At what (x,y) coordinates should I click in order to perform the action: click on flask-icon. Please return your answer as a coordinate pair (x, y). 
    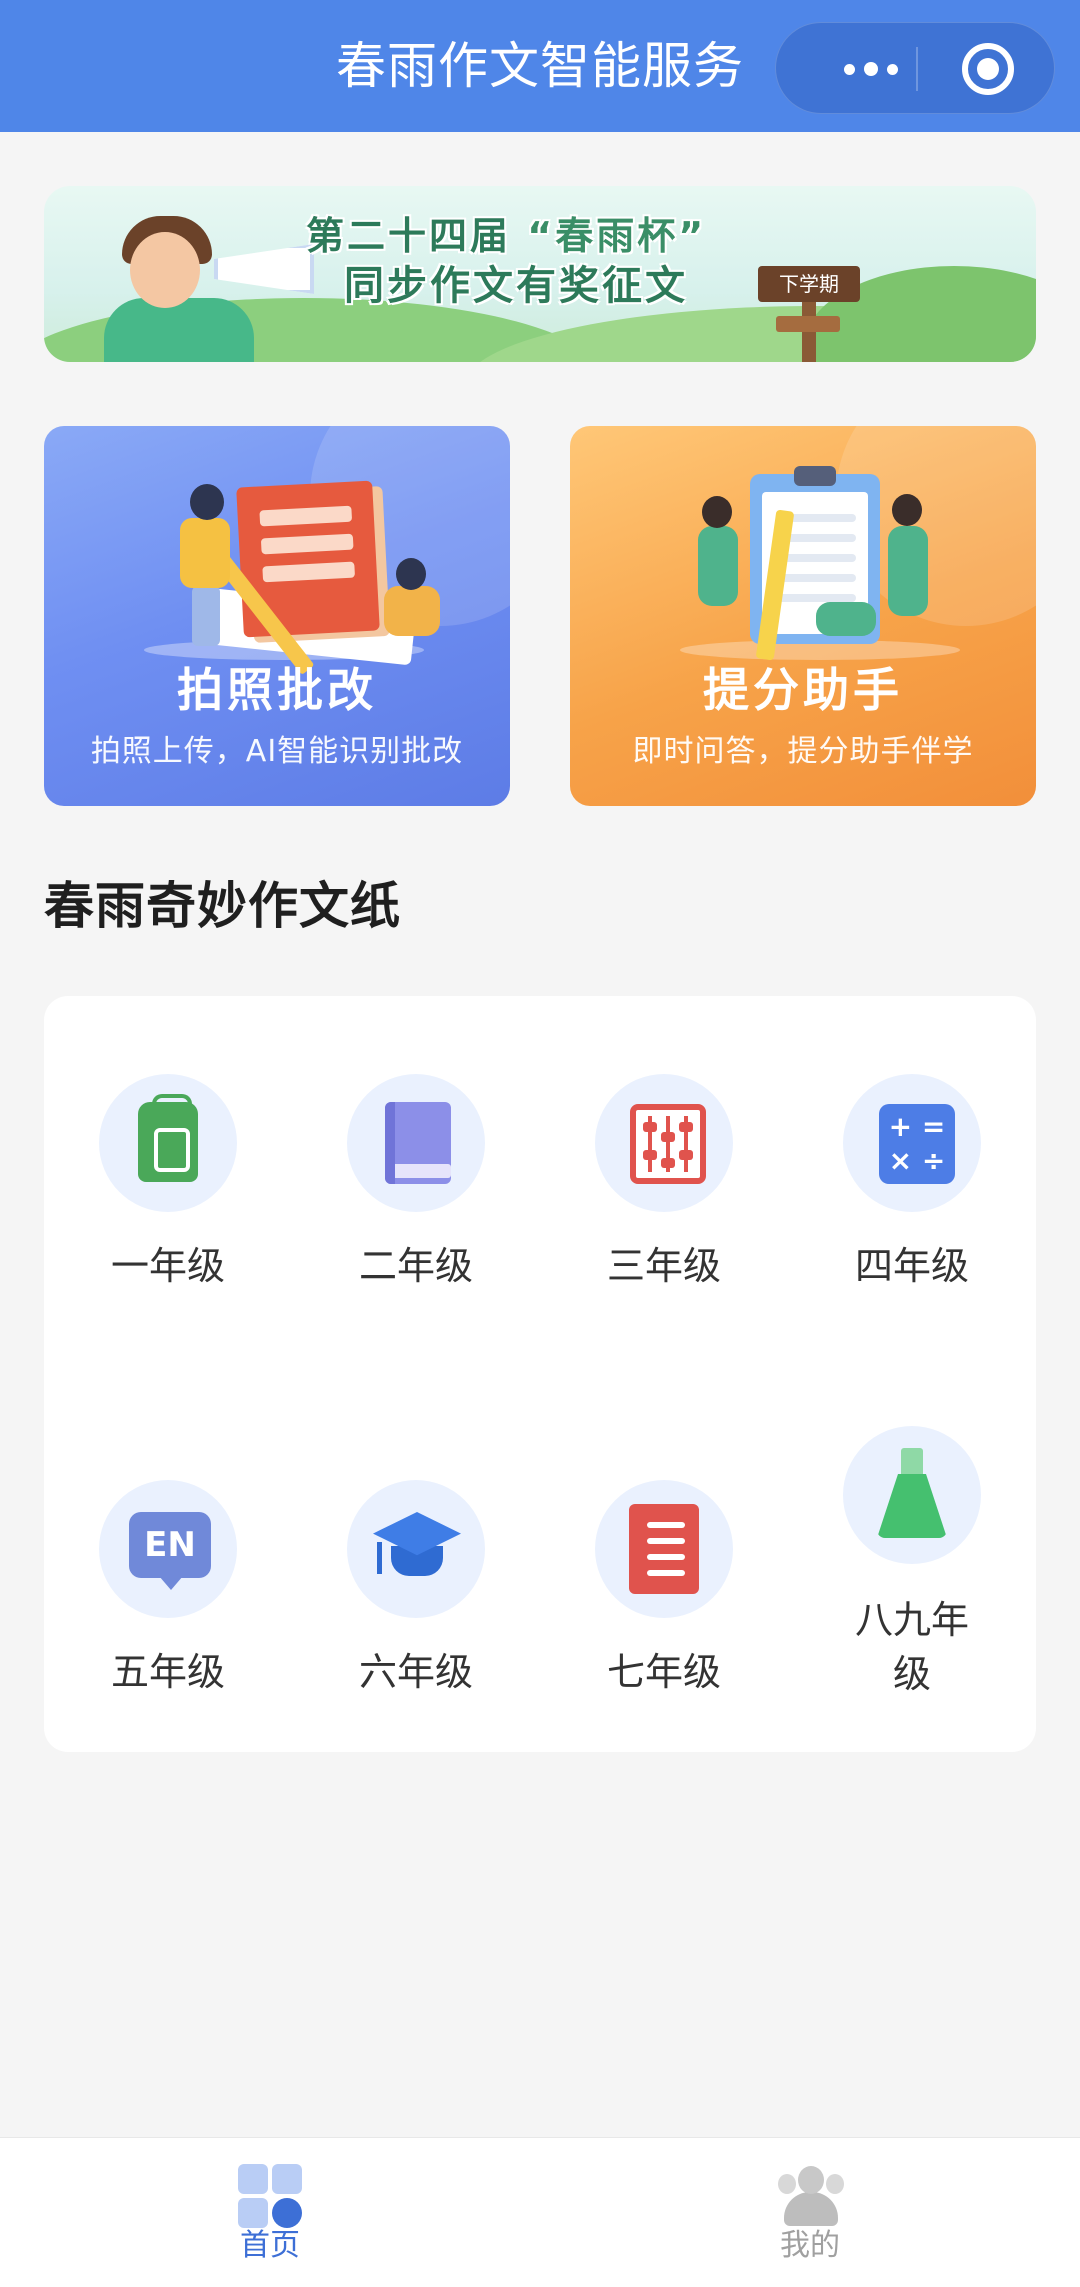
    Looking at the image, I should click on (912, 1494).